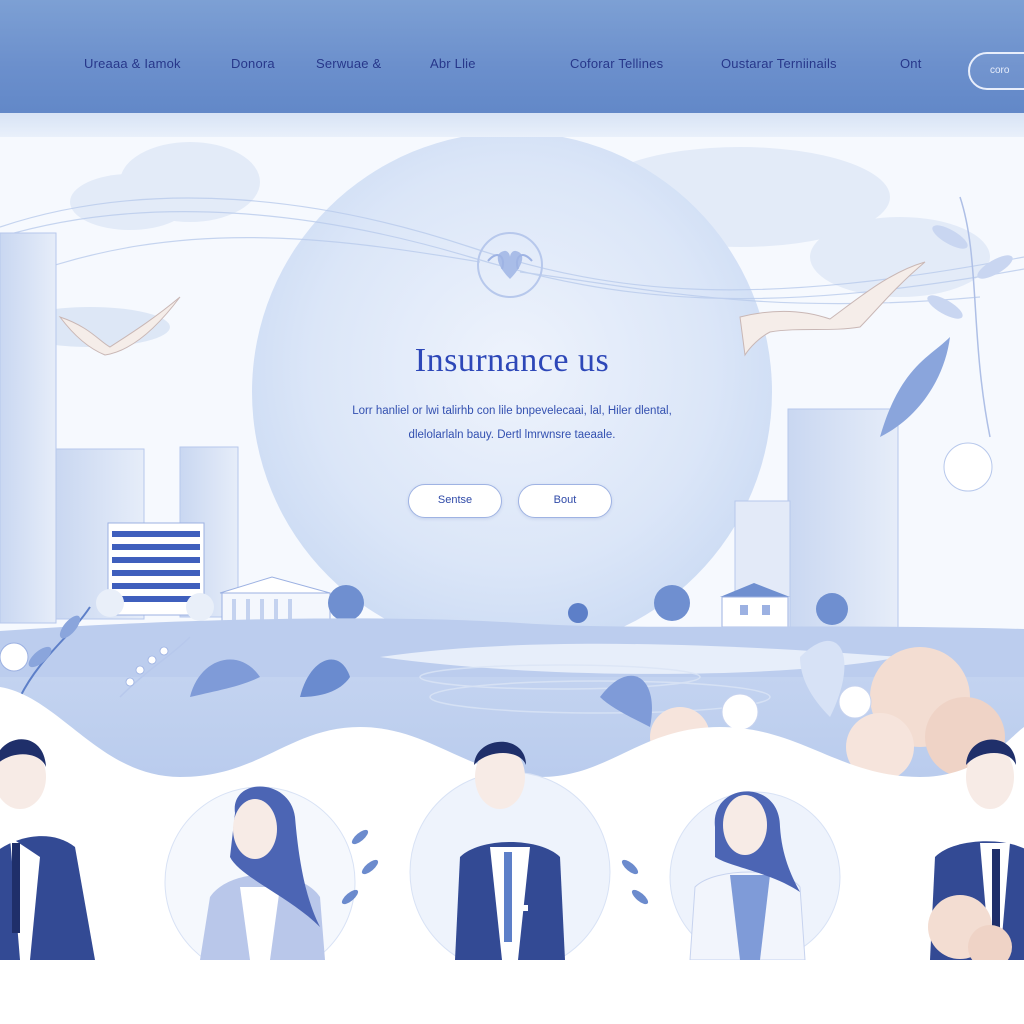 This screenshot has width=1024, height=1024. I want to click on footer-strip, so click(512, 992).